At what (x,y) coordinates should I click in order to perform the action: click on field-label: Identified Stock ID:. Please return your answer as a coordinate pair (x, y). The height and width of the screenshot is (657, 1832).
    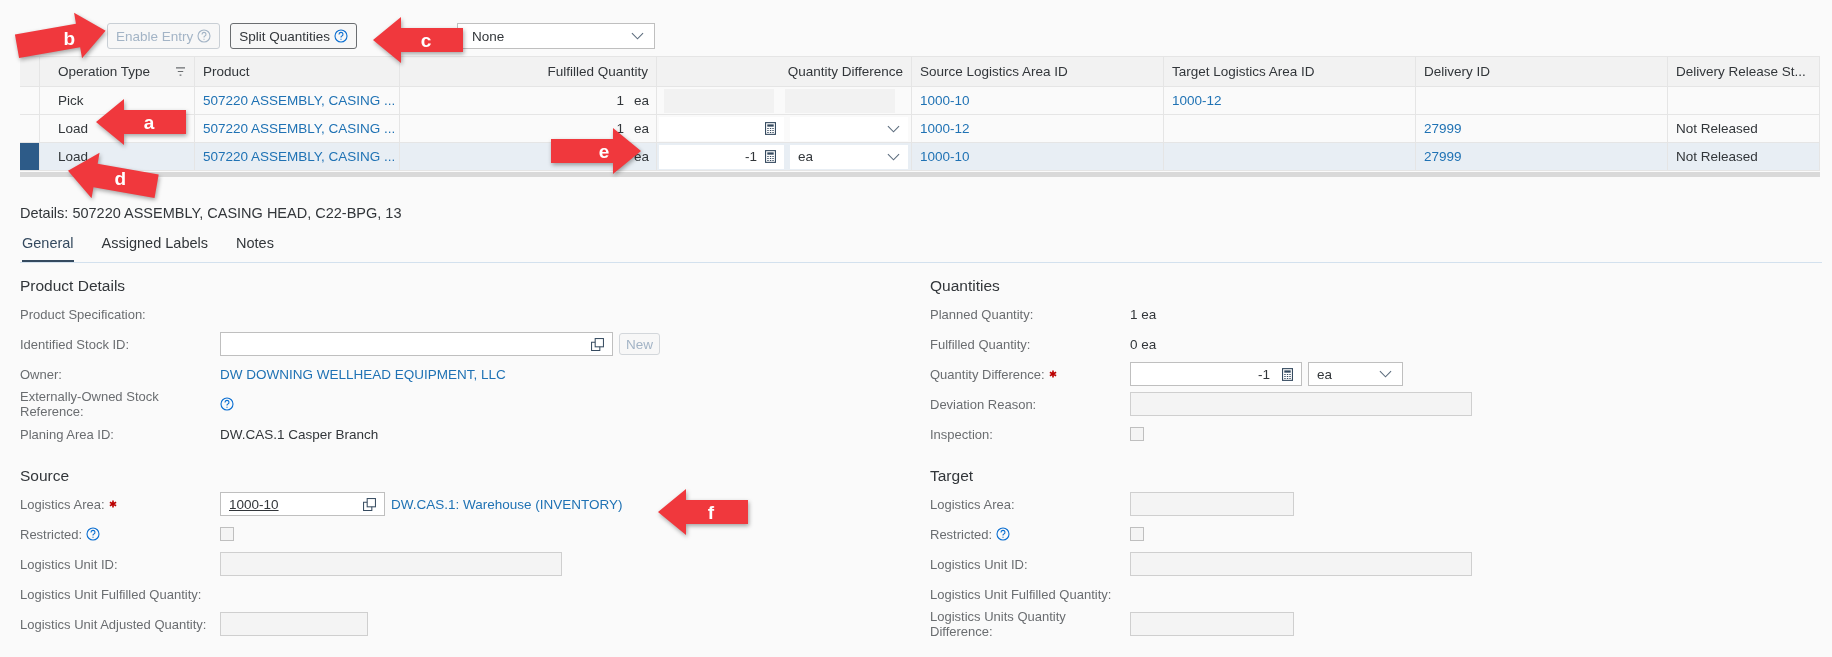
    Looking at the image, I should click on (75, 344).